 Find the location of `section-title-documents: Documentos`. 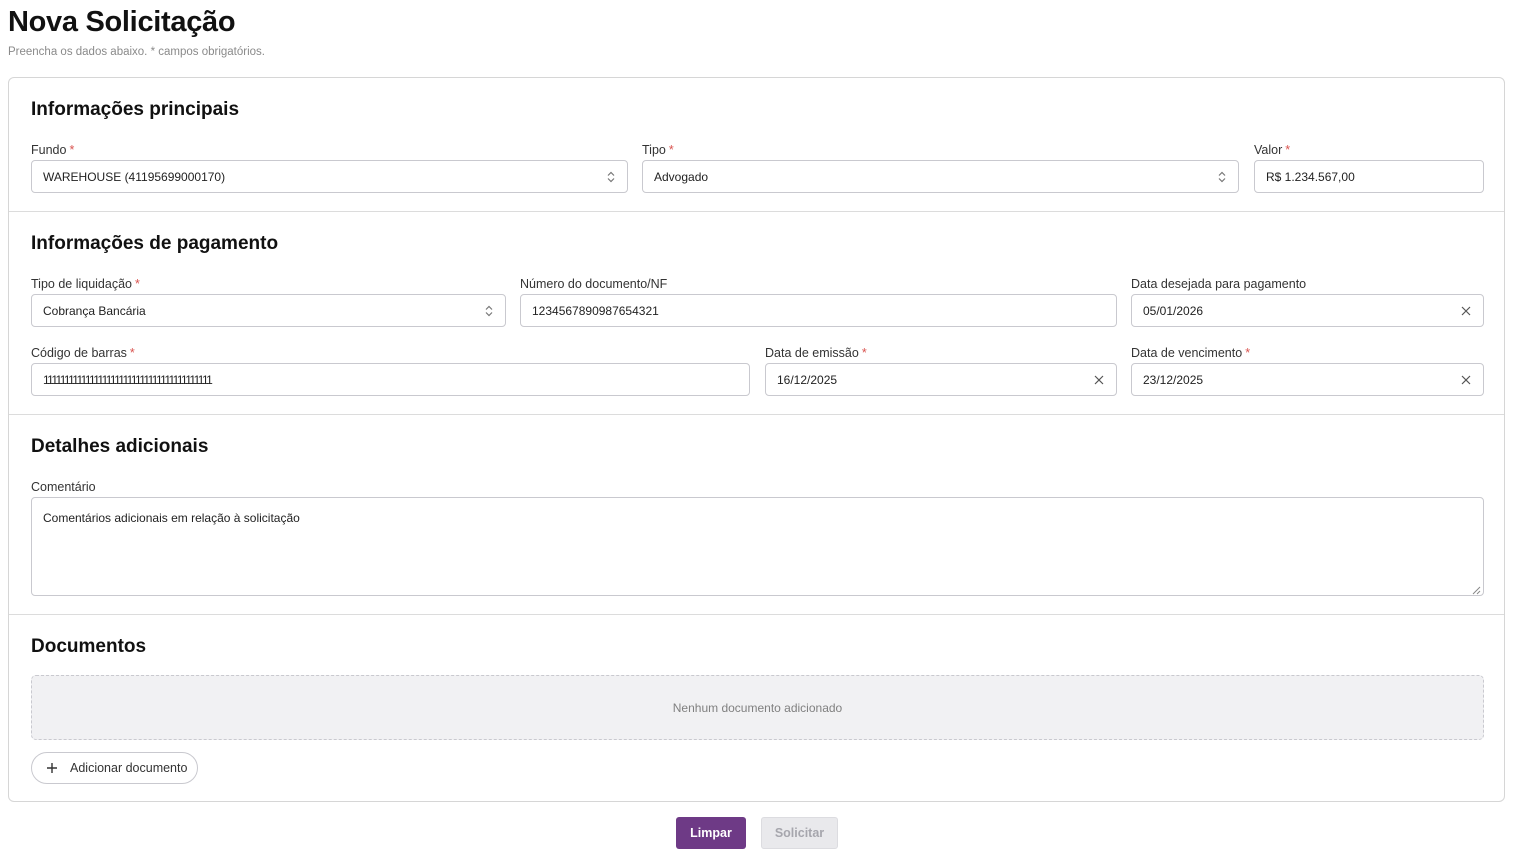

section-title-documents: Documentos is located at coordinates (89, 646).